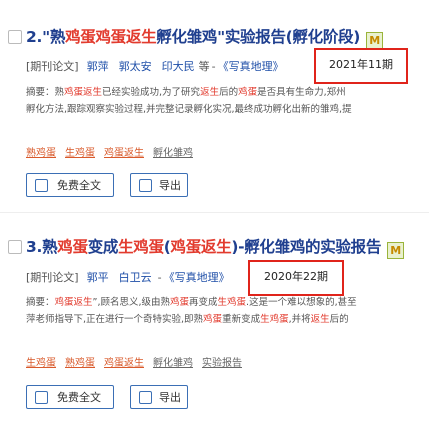 The height and width of the screenshot is (422, 429). What do you see at coordinates (42, 247) in the screenshot?
I see `title-number: 3.熟` at bounding box center [42, 247].